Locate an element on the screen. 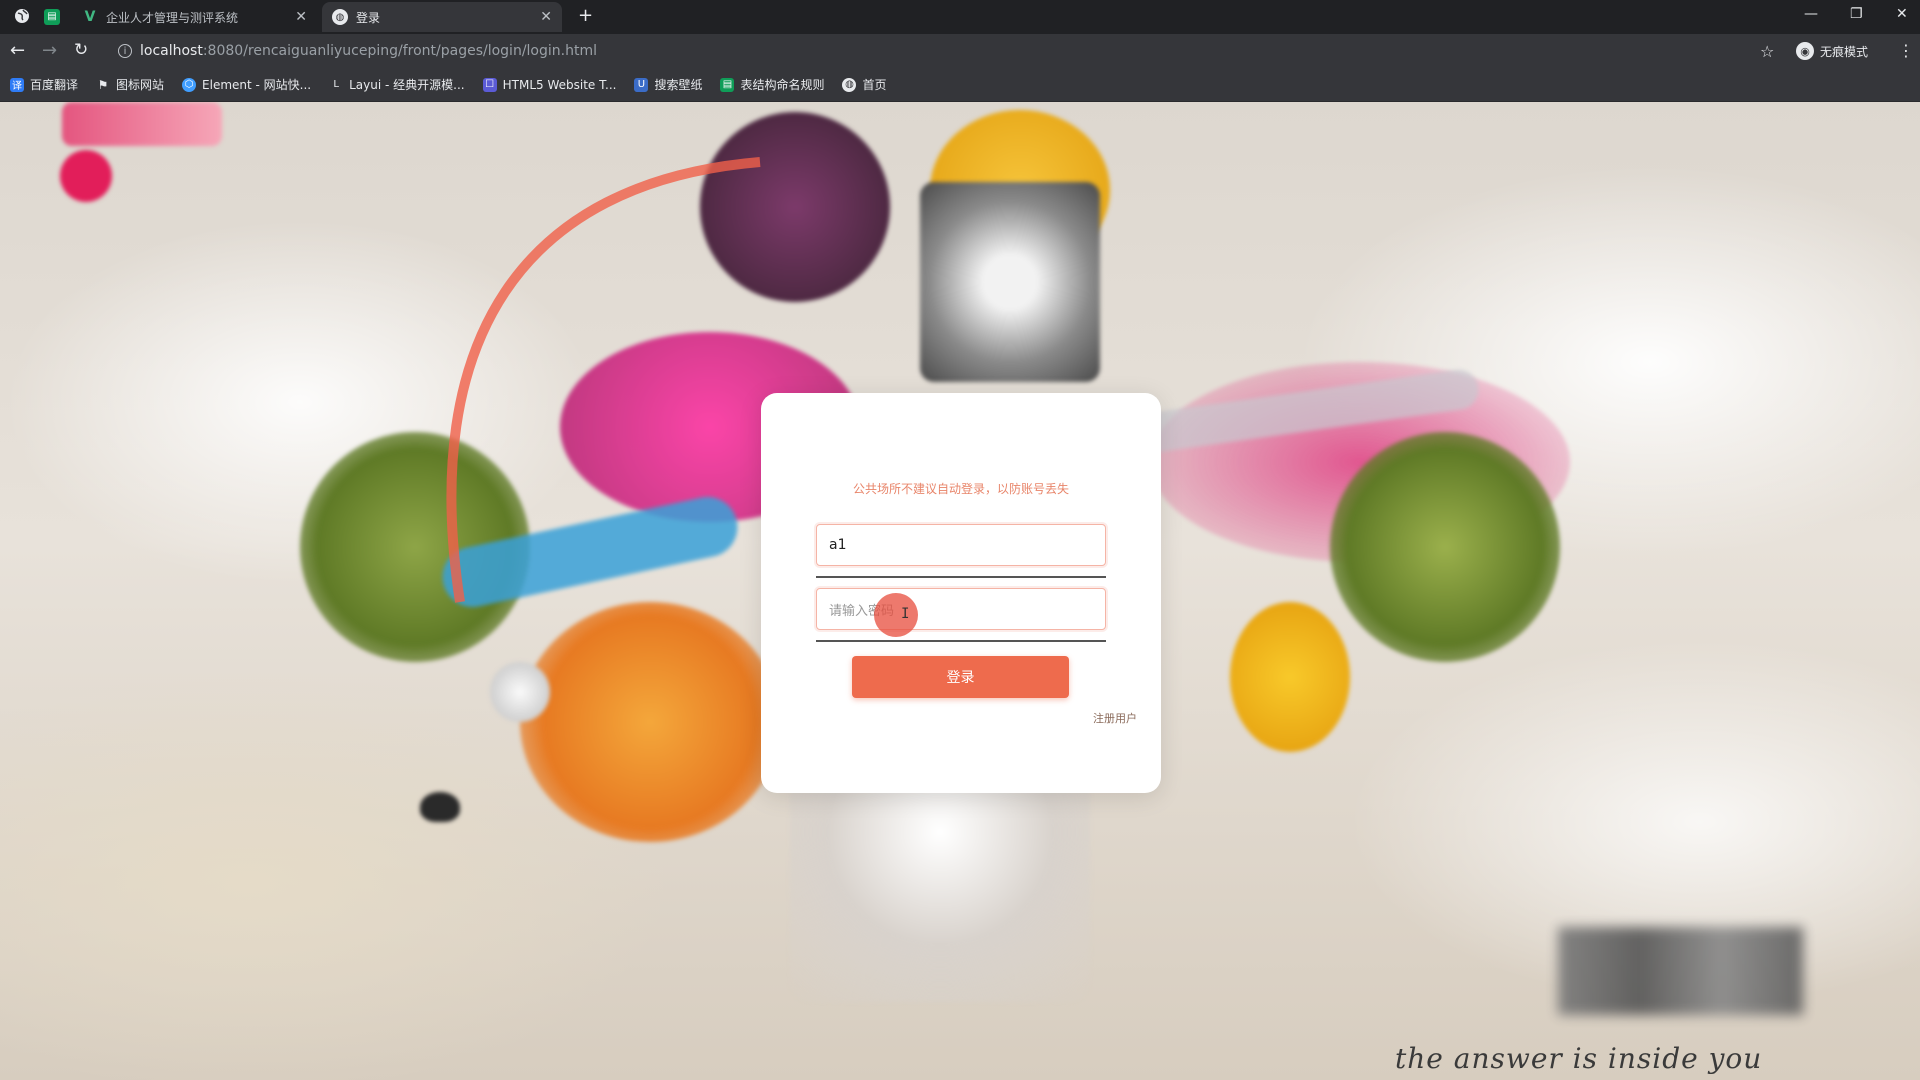  new-tab-button: + is located at coordinates (585, 16).